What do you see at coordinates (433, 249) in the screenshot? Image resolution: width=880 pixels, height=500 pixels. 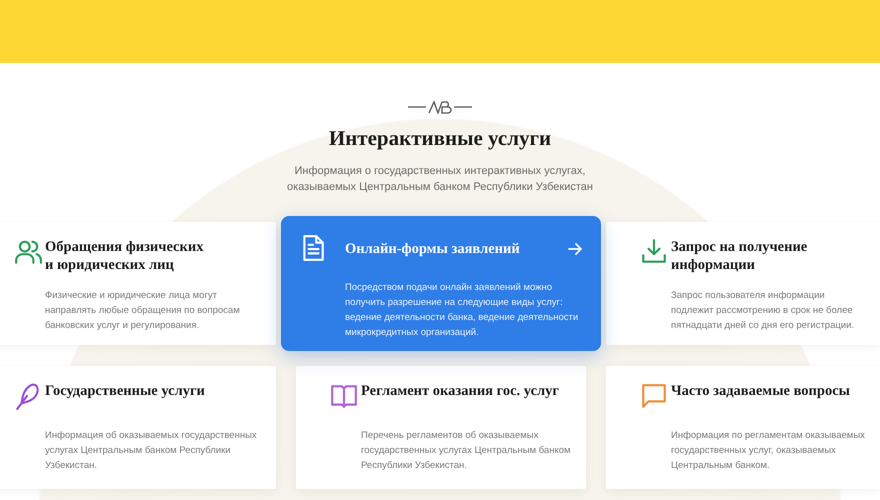 I see `card-title: Онлайн-формы заявлений` at bounding box center [433, 249].